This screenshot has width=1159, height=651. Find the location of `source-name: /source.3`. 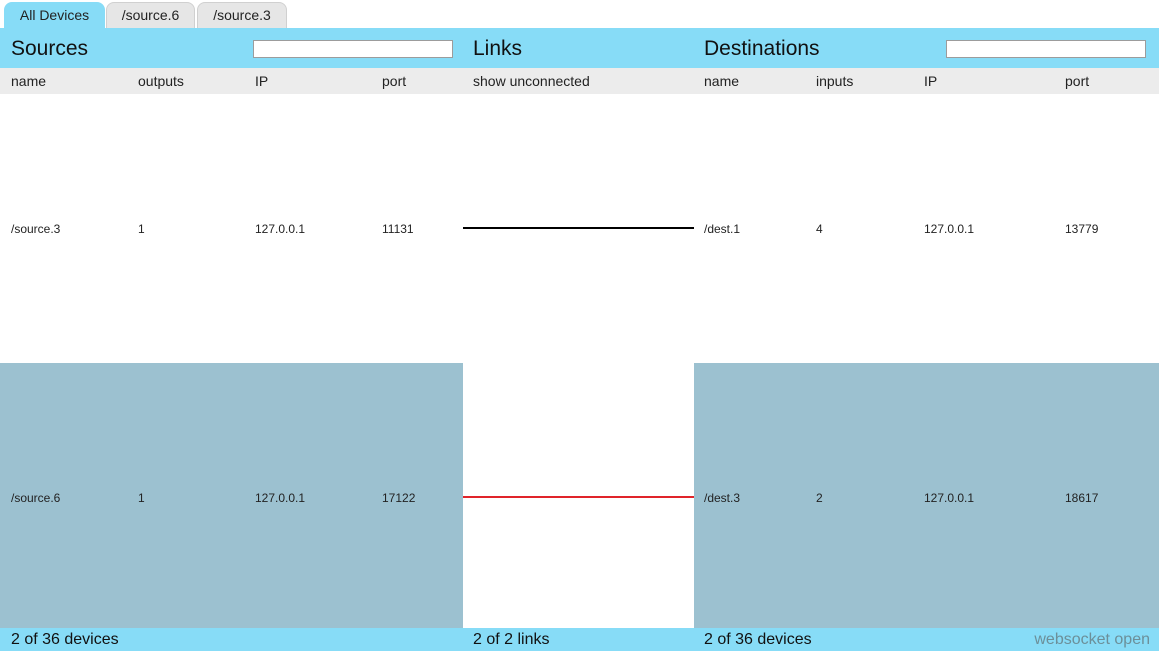

source-name: /source.3 is located at coordinates (36, 229).